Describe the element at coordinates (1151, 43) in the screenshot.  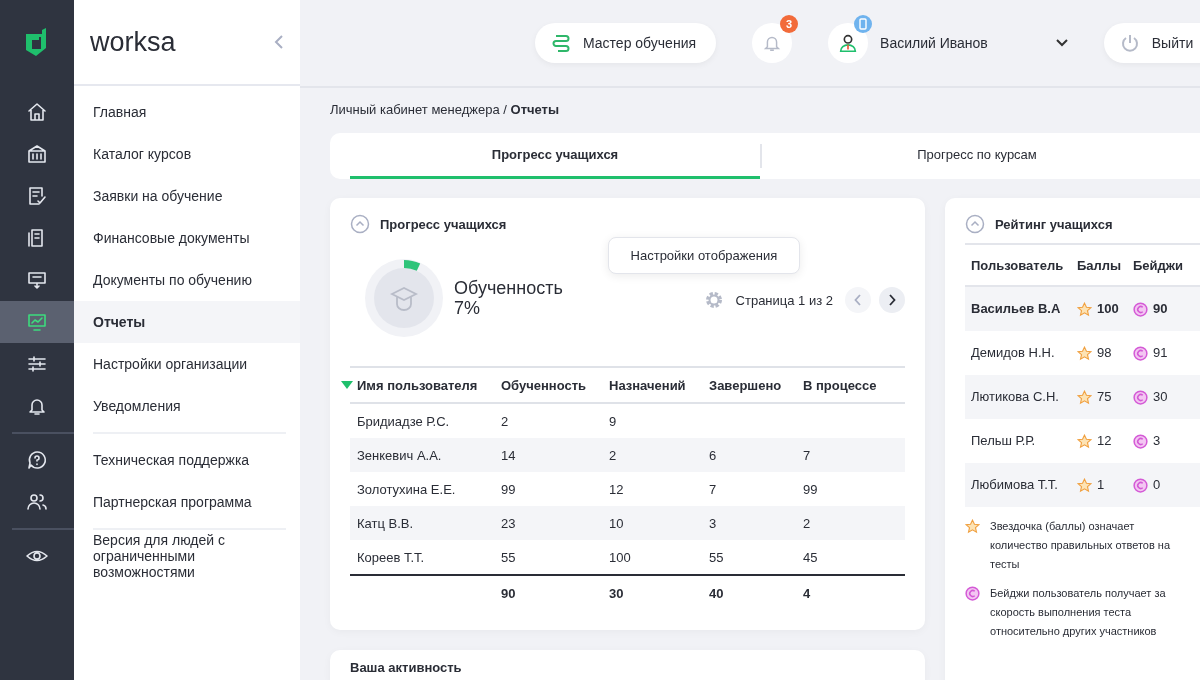
I see `logout-button: Выйти` at that location.